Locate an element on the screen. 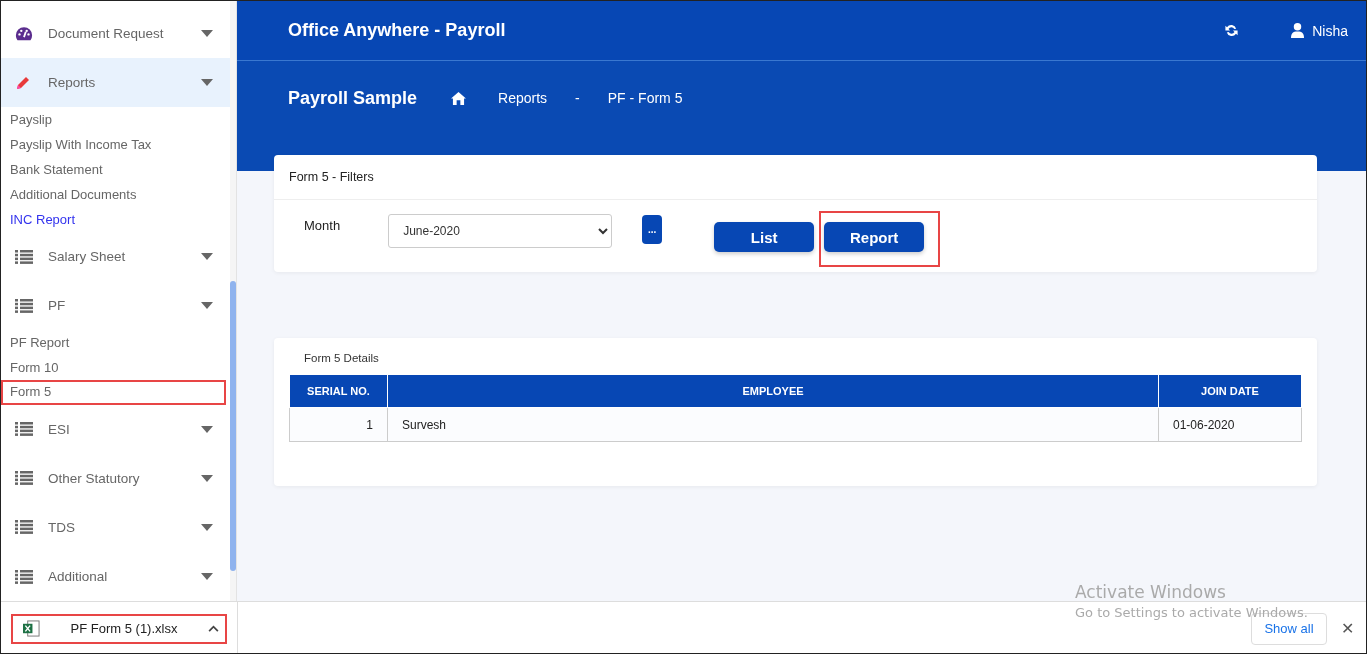  close-button: ✕ is located at coordinates (1347, 628).